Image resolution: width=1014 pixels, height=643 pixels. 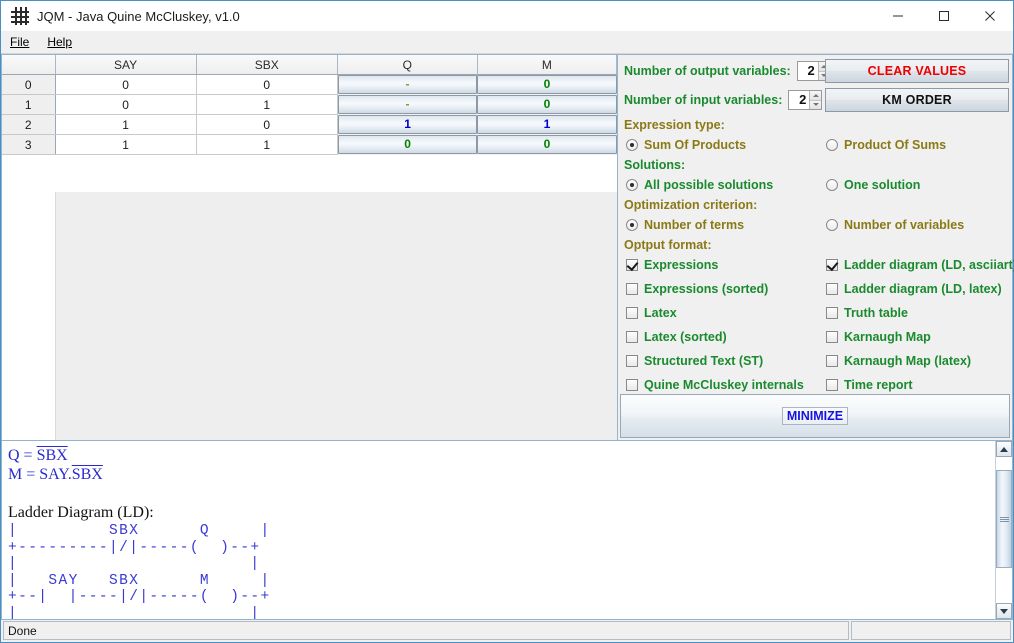 I want to click on radio-label: One solution, so click(x=882, y=185).